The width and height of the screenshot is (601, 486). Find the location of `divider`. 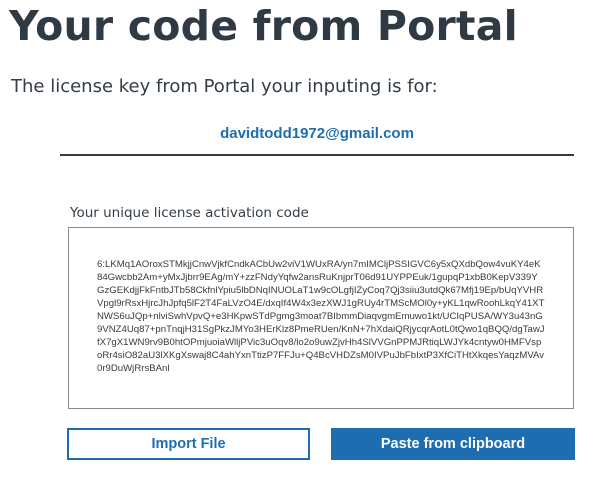

divider is located at coordinates (317, 155).